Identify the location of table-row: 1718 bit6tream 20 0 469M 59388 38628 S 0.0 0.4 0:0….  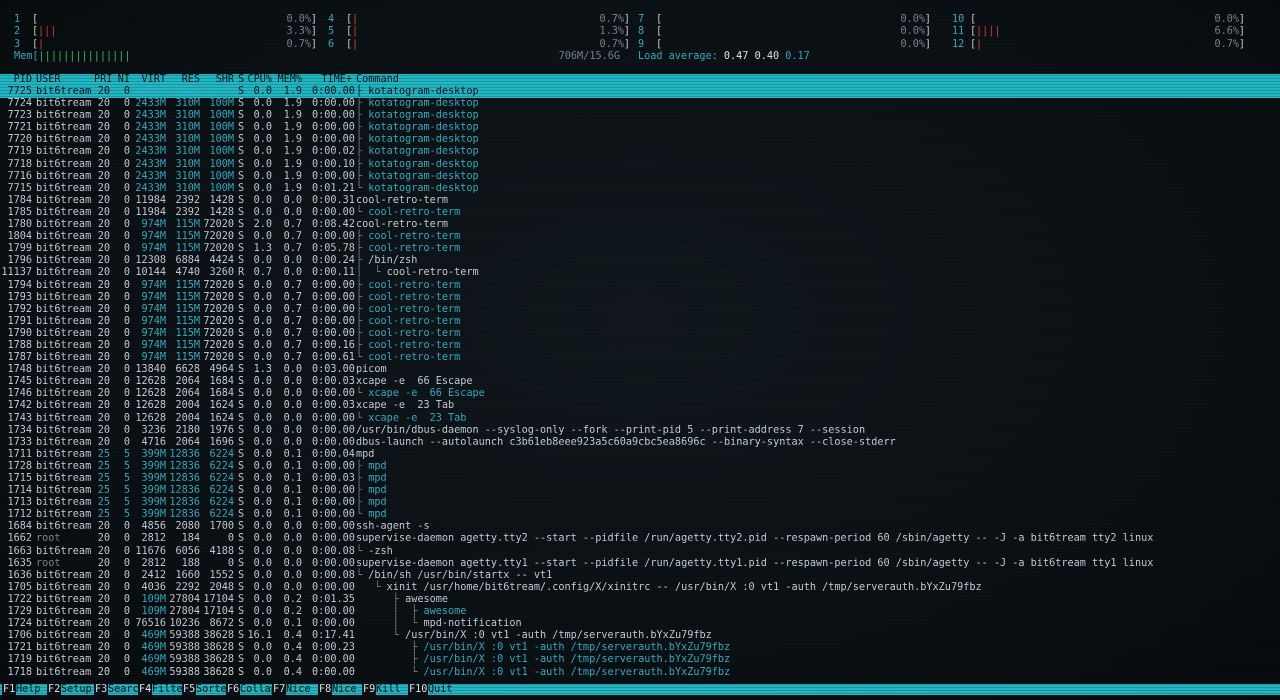
(640, 673).